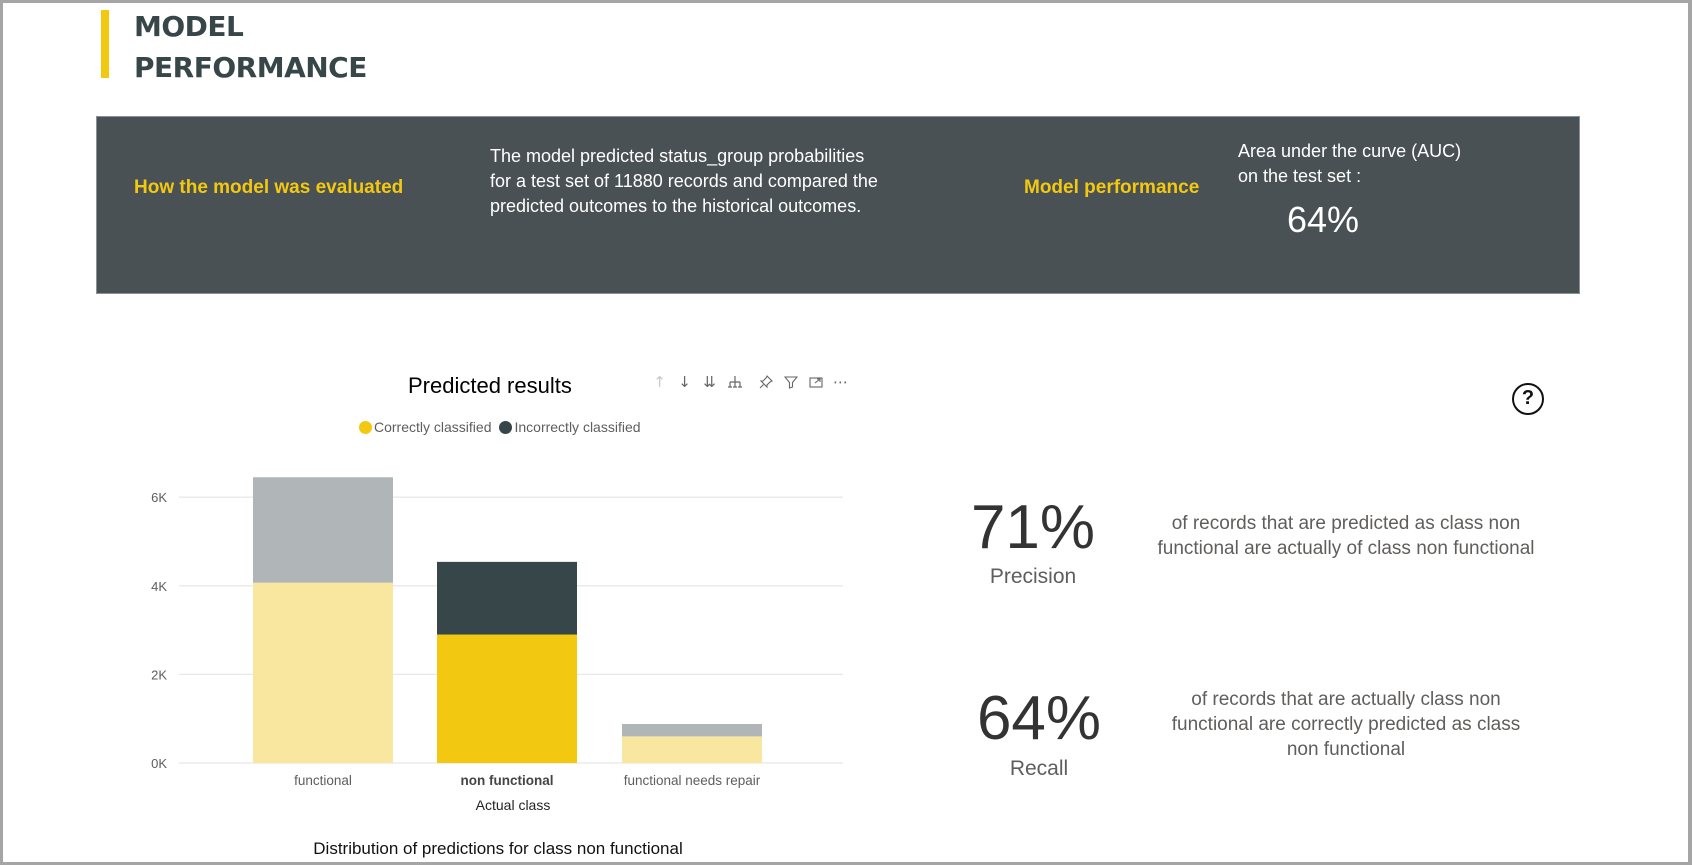 This screenshot has height=865, width=1692. Describe the element at coordinates (1039, 718) in the screenshot. I see `recall-value: 64%` at that location.